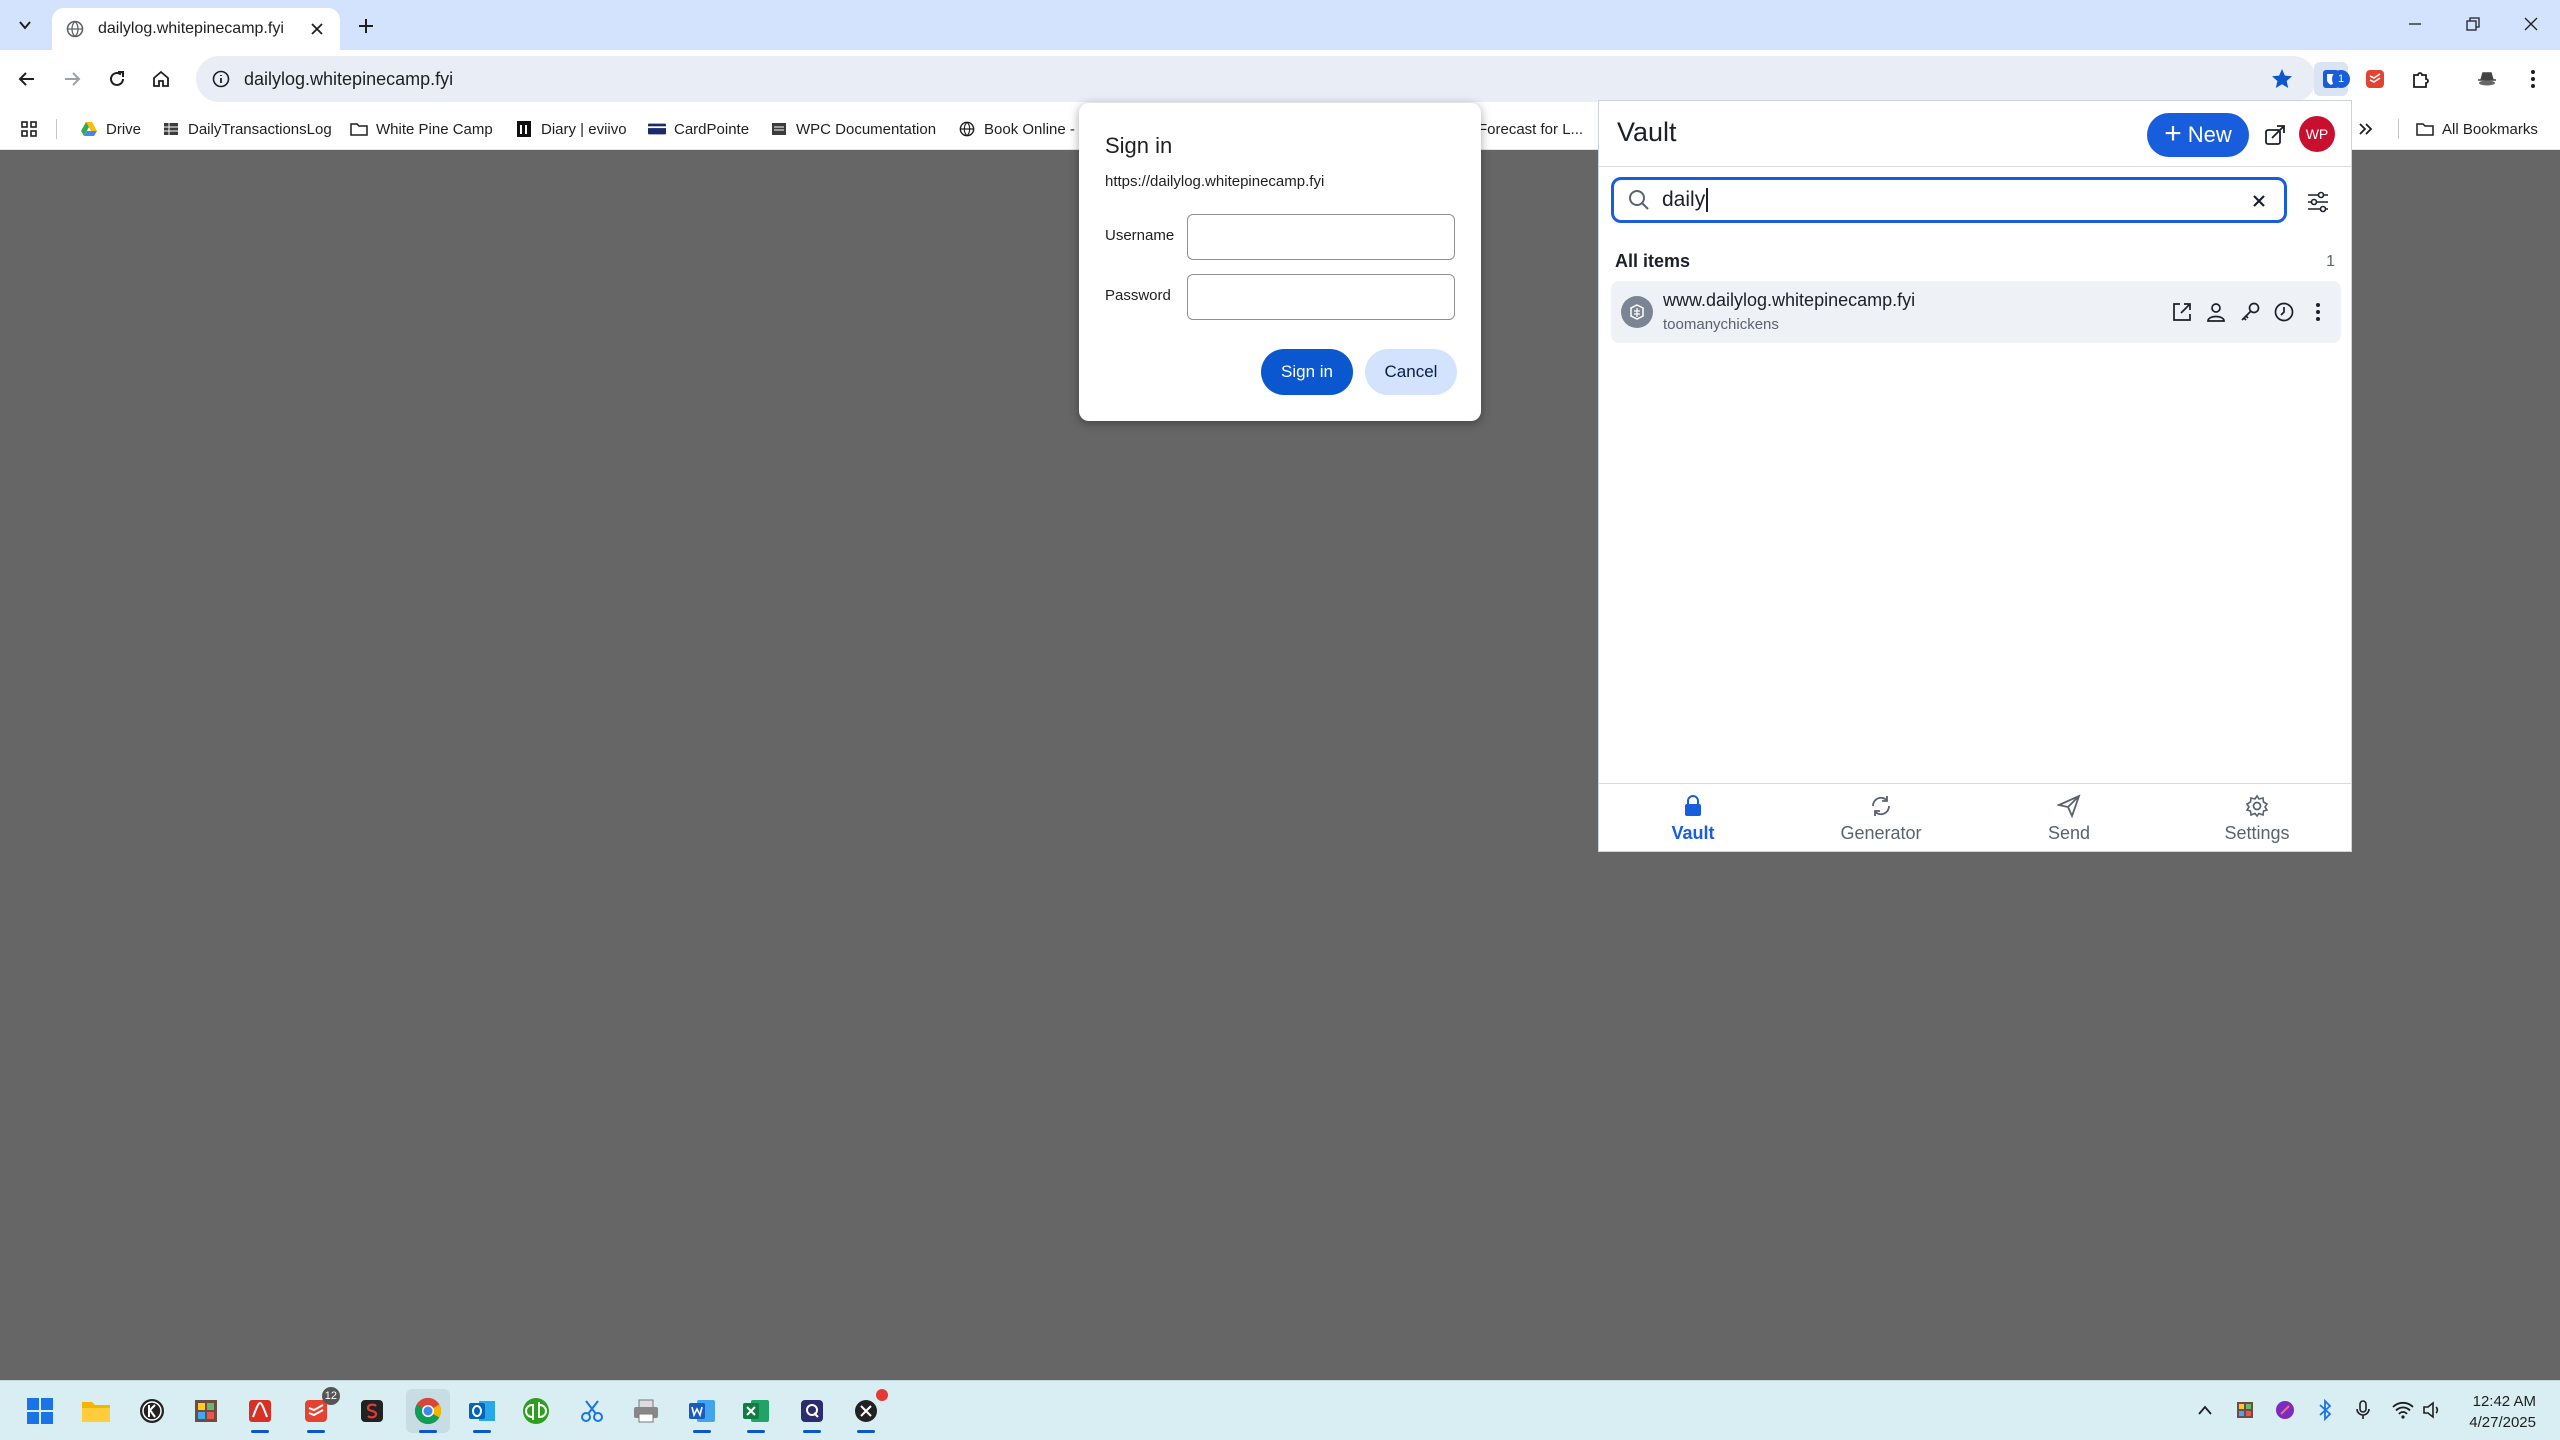 This screenshot has height=1440, width=2560. I want to click on tray-wifi, so click(2403, 1410).